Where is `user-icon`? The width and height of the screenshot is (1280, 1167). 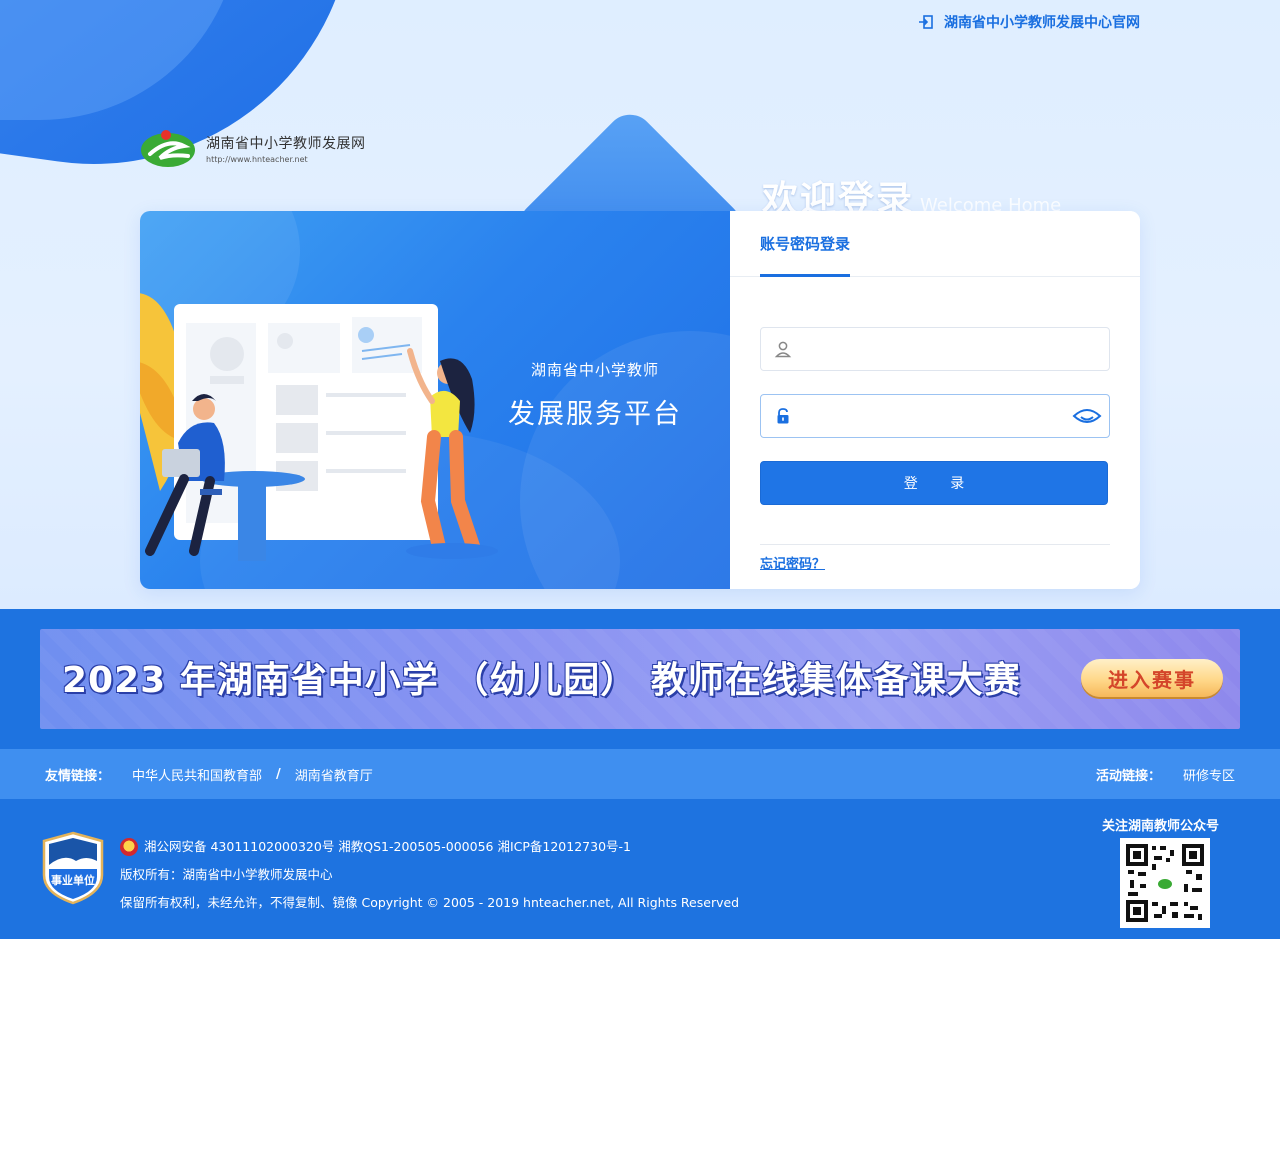 user-icon is located at coordinates (783, 349).